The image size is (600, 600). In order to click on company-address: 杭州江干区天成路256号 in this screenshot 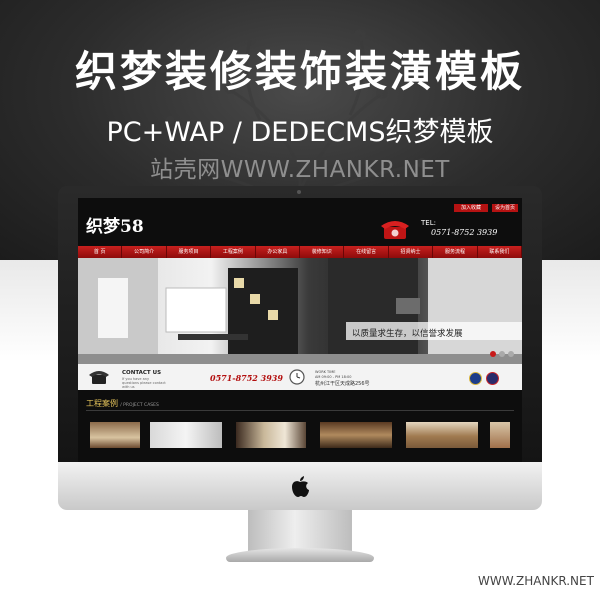, I will do `click(342, 384)`.